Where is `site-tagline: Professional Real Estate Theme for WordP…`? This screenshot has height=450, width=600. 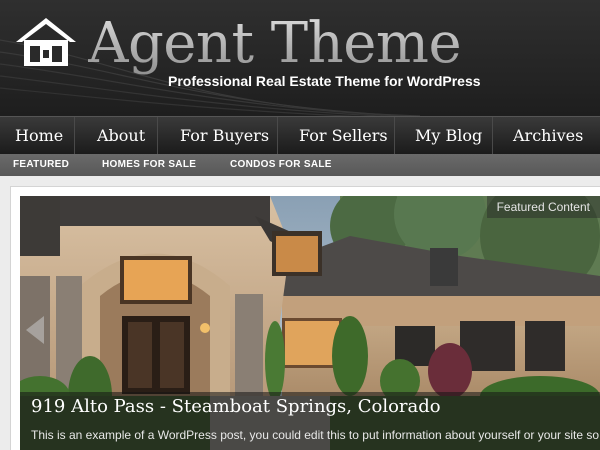
site-tagline: Professional Real Estate Theme for WordP… is located at coordinates (324, 81).